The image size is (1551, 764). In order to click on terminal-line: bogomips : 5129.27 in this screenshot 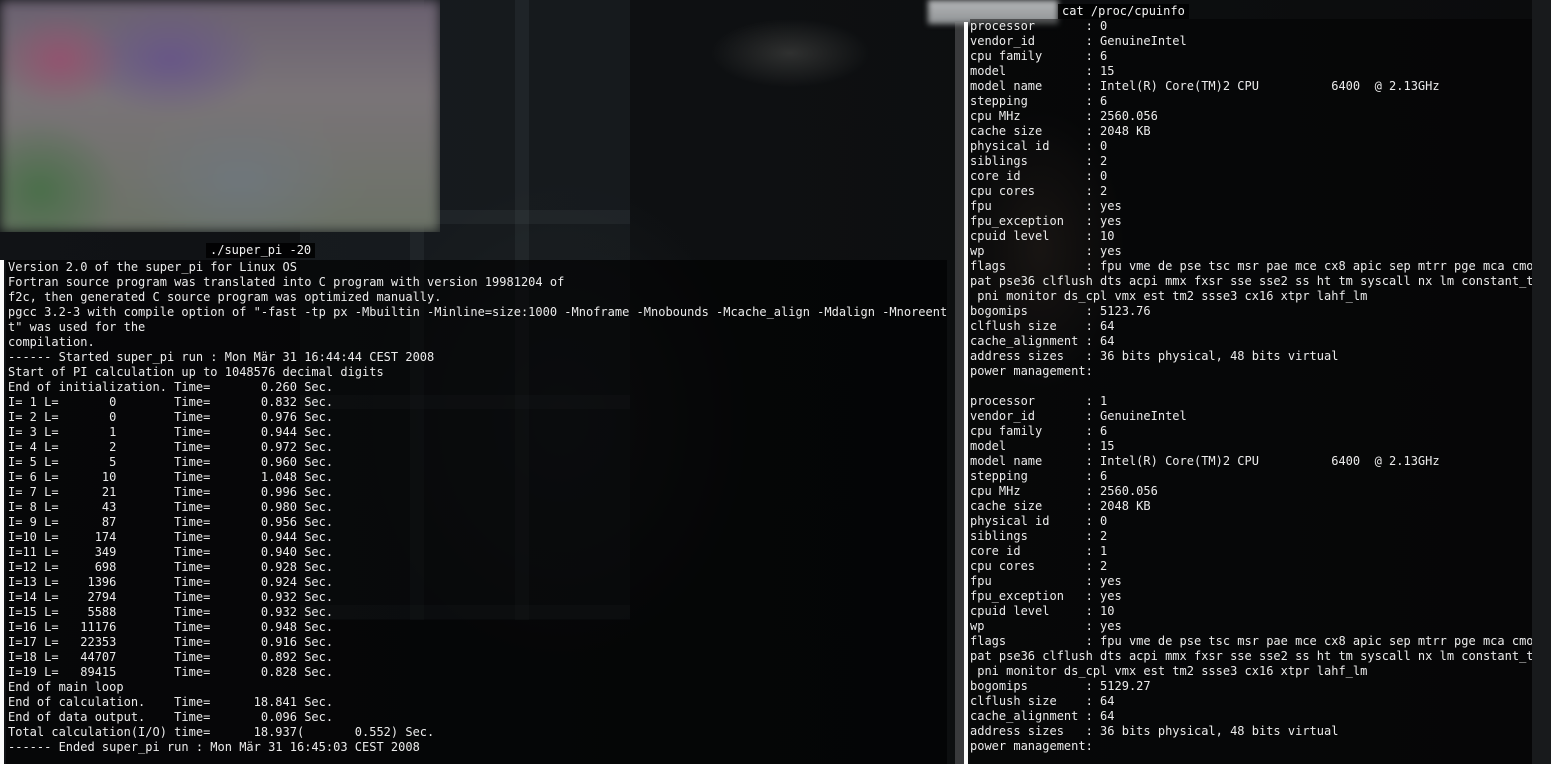, I will do `click(1060, 686)`.